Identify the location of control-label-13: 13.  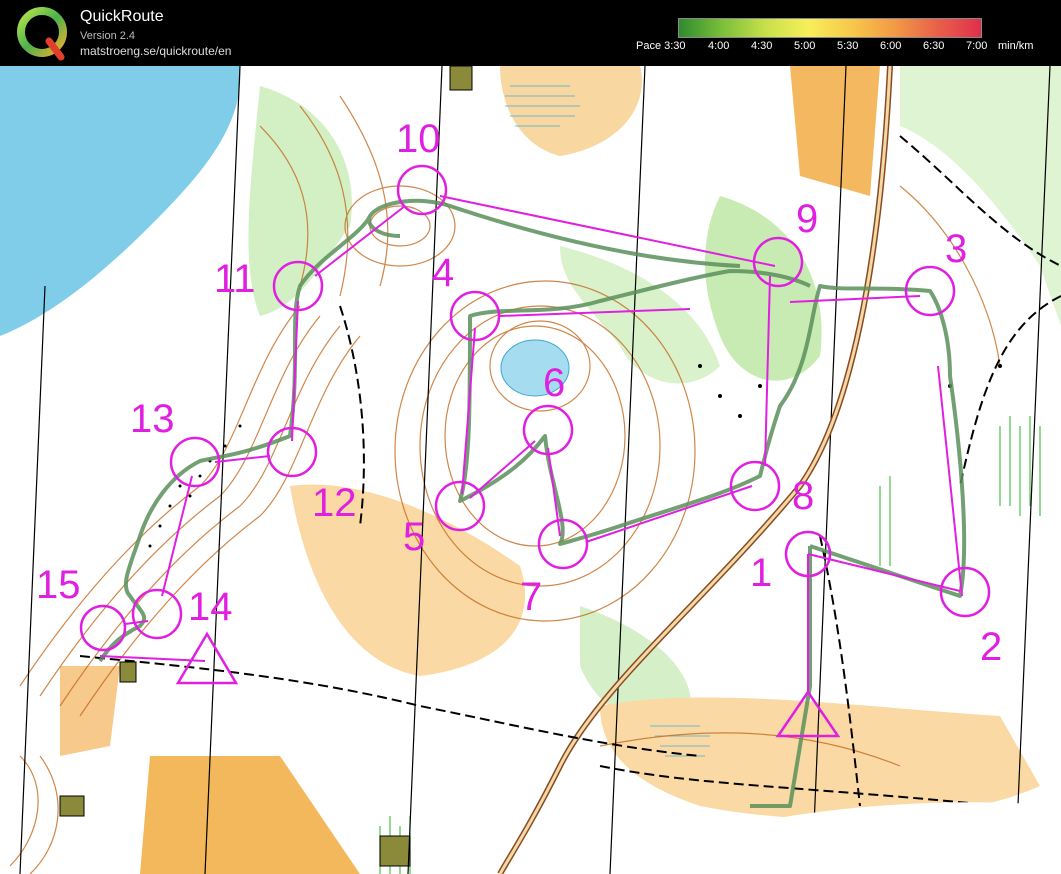
(152, 419).